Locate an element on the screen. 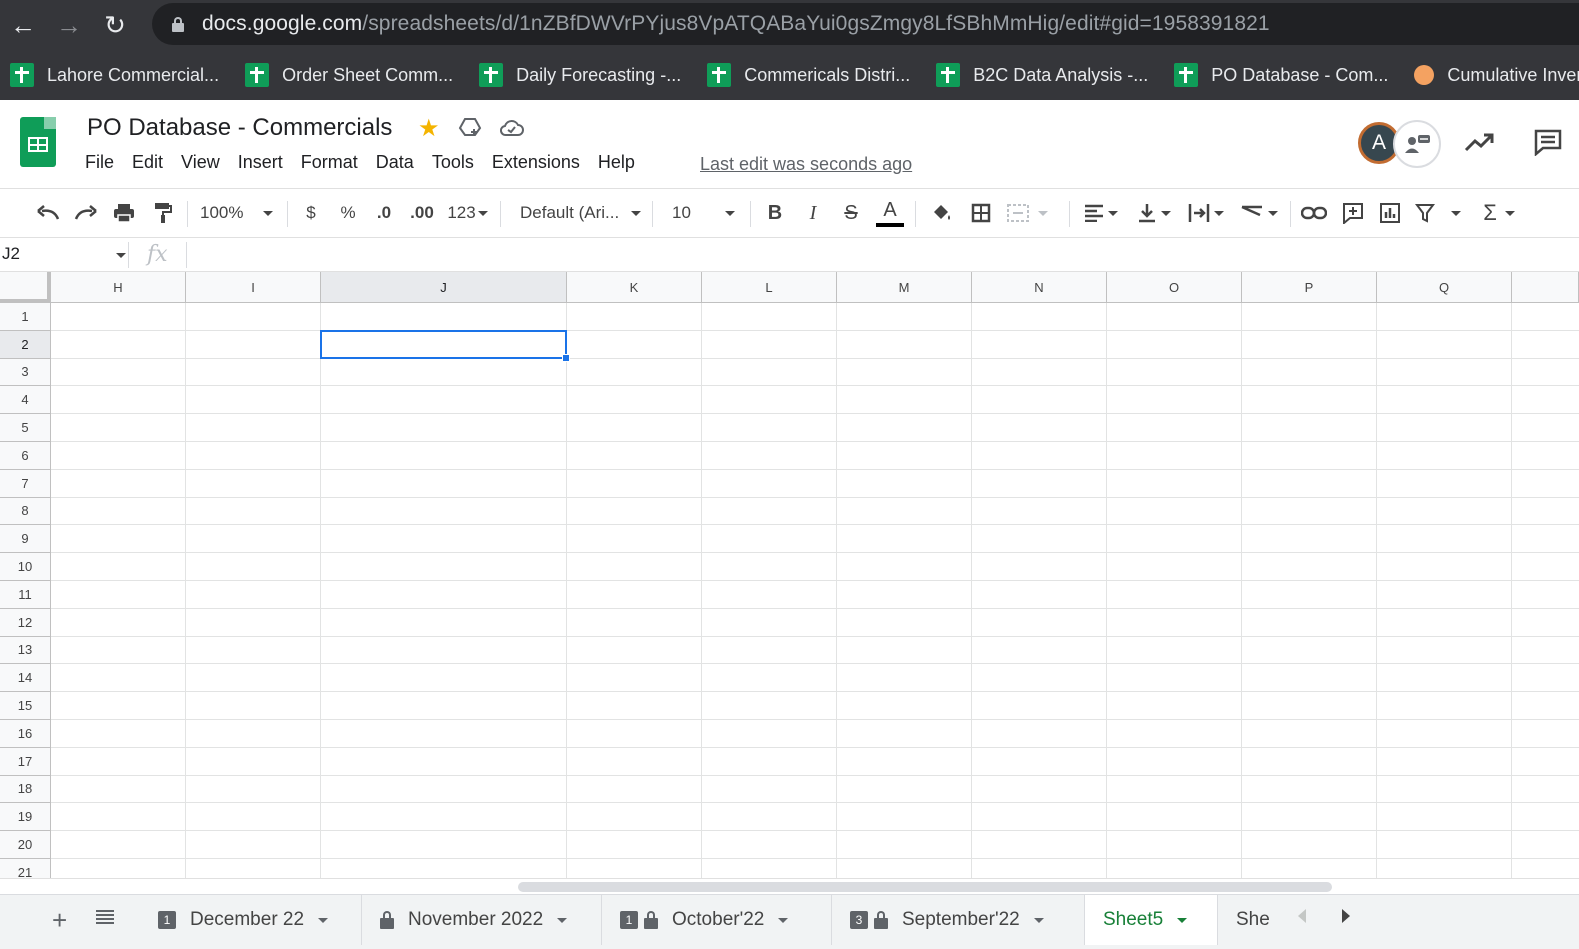 Image resolution: width=1579 pixels, height=949 pixels. decrease-decimals-button: .0 is located at coordinates (384, 213).